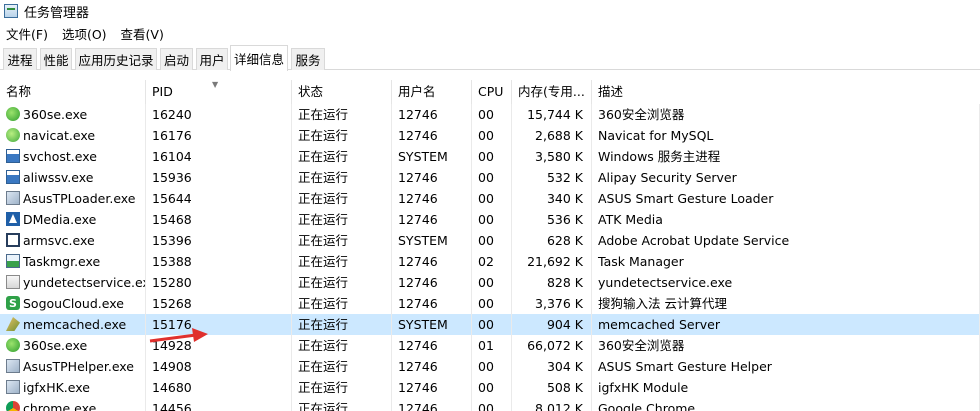 This screenshot has width=980, height=411. I want to click on column-header-description: 描述, so click(786, 92).